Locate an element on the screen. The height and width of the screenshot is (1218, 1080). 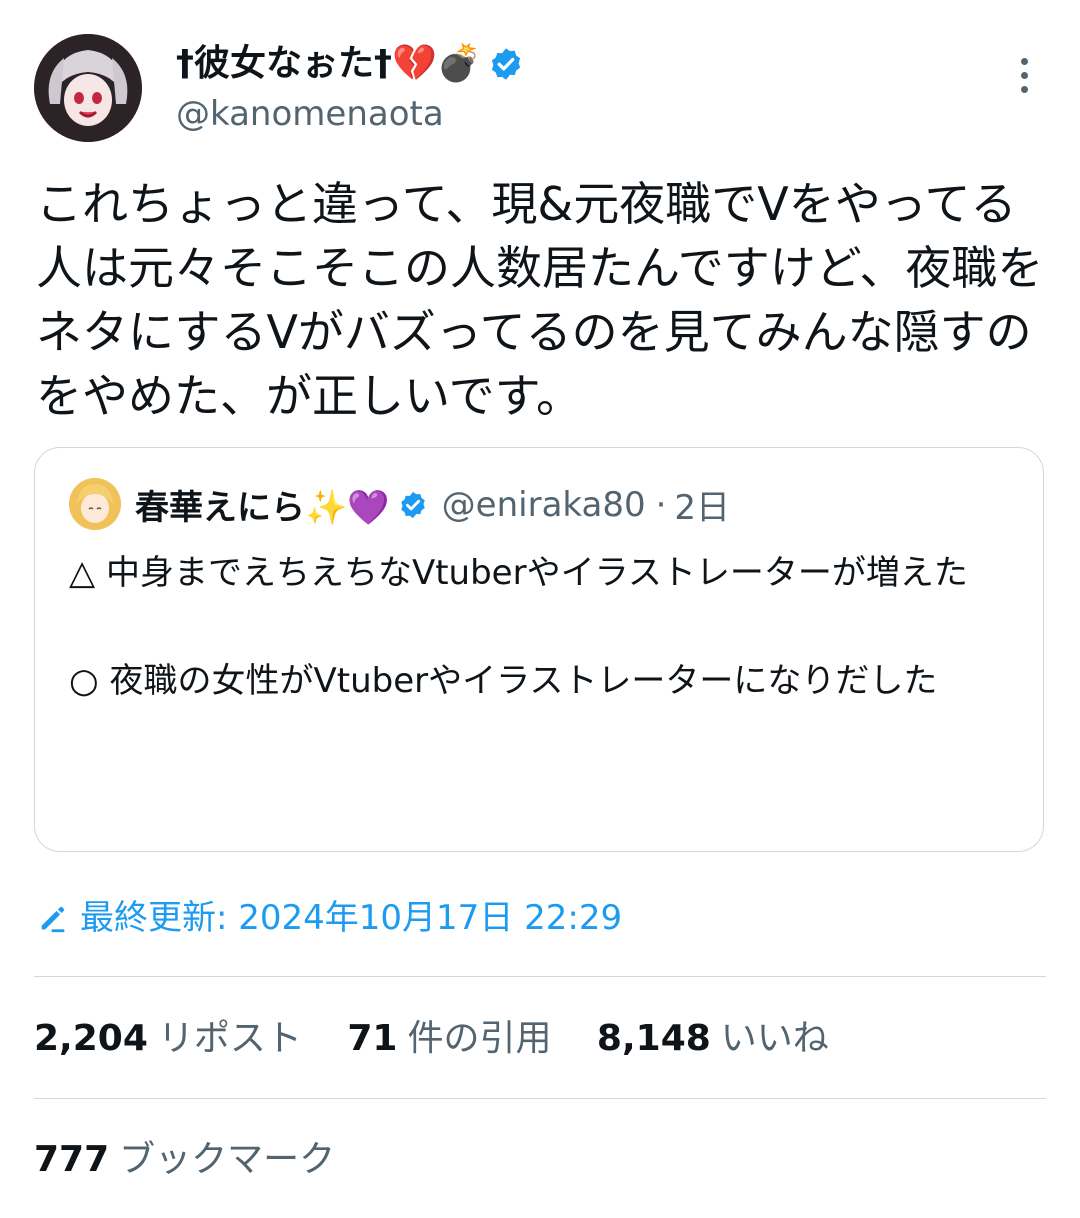
reposts-stat: 2,204 リポスト is located at coordinates (190, 1038).